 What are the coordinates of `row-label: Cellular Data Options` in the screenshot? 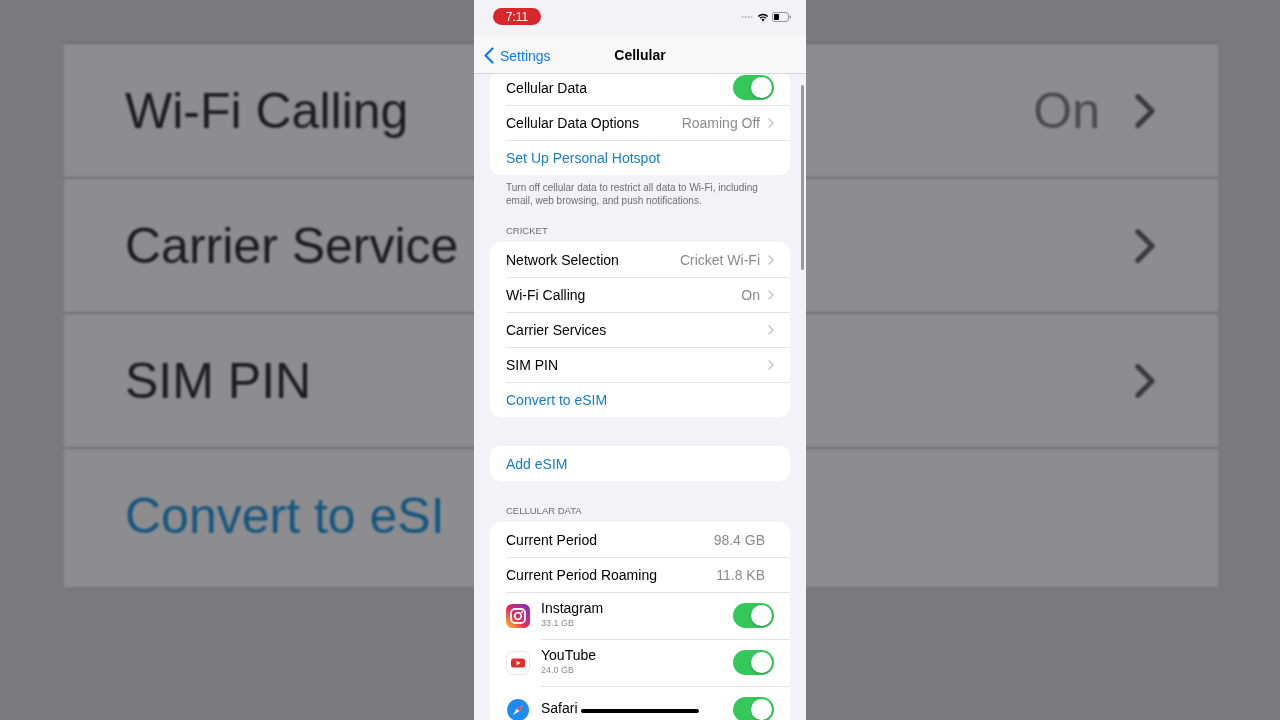 It's located at (573, 122).